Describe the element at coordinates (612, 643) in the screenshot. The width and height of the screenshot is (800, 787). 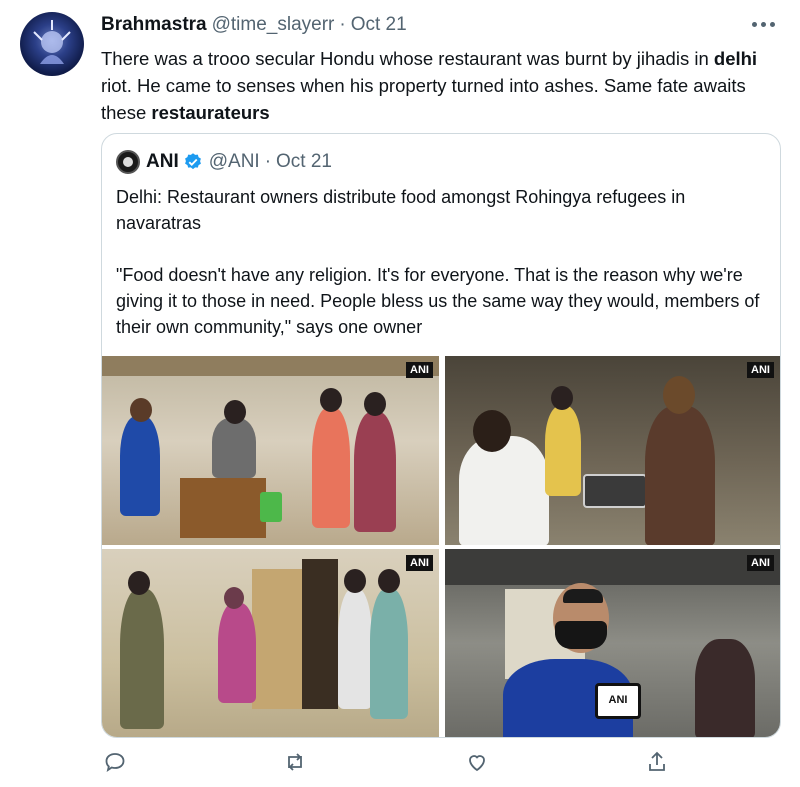
I see `photo-4: ANI ANI` at that location.